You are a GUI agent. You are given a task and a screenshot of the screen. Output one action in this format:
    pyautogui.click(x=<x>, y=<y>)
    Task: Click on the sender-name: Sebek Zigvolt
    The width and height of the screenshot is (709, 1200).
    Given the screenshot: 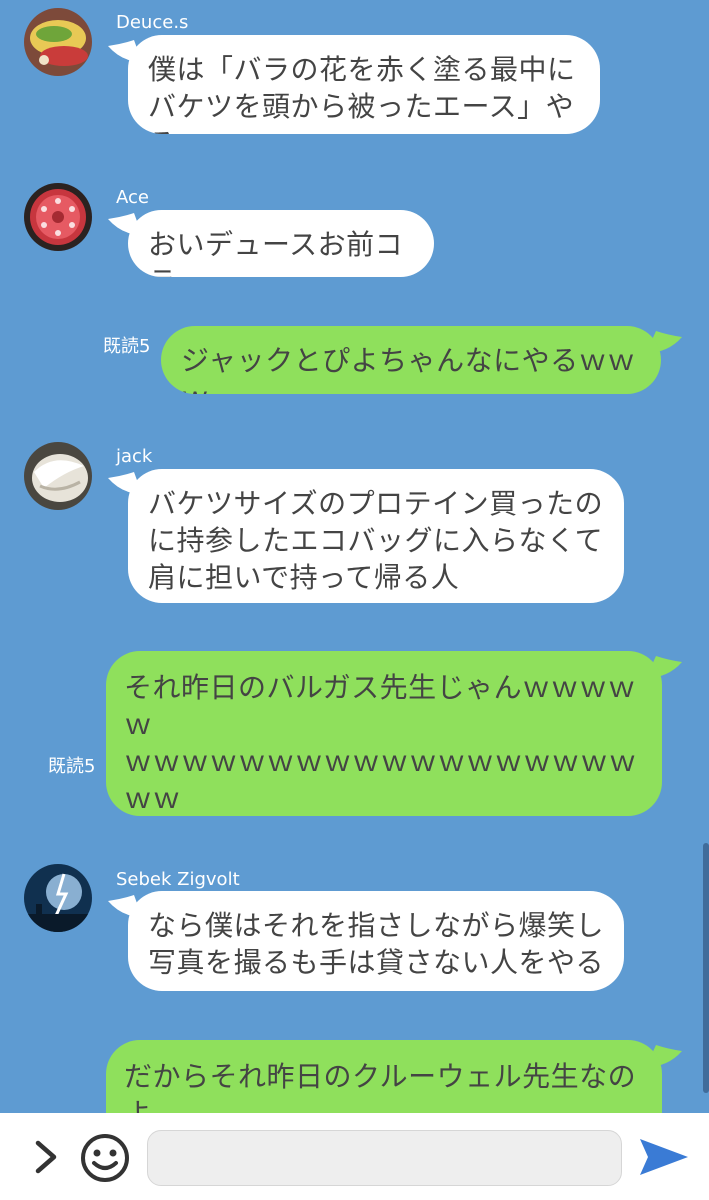 What is the action you would take?
    pyautogui.click(x=178, y=879)
    